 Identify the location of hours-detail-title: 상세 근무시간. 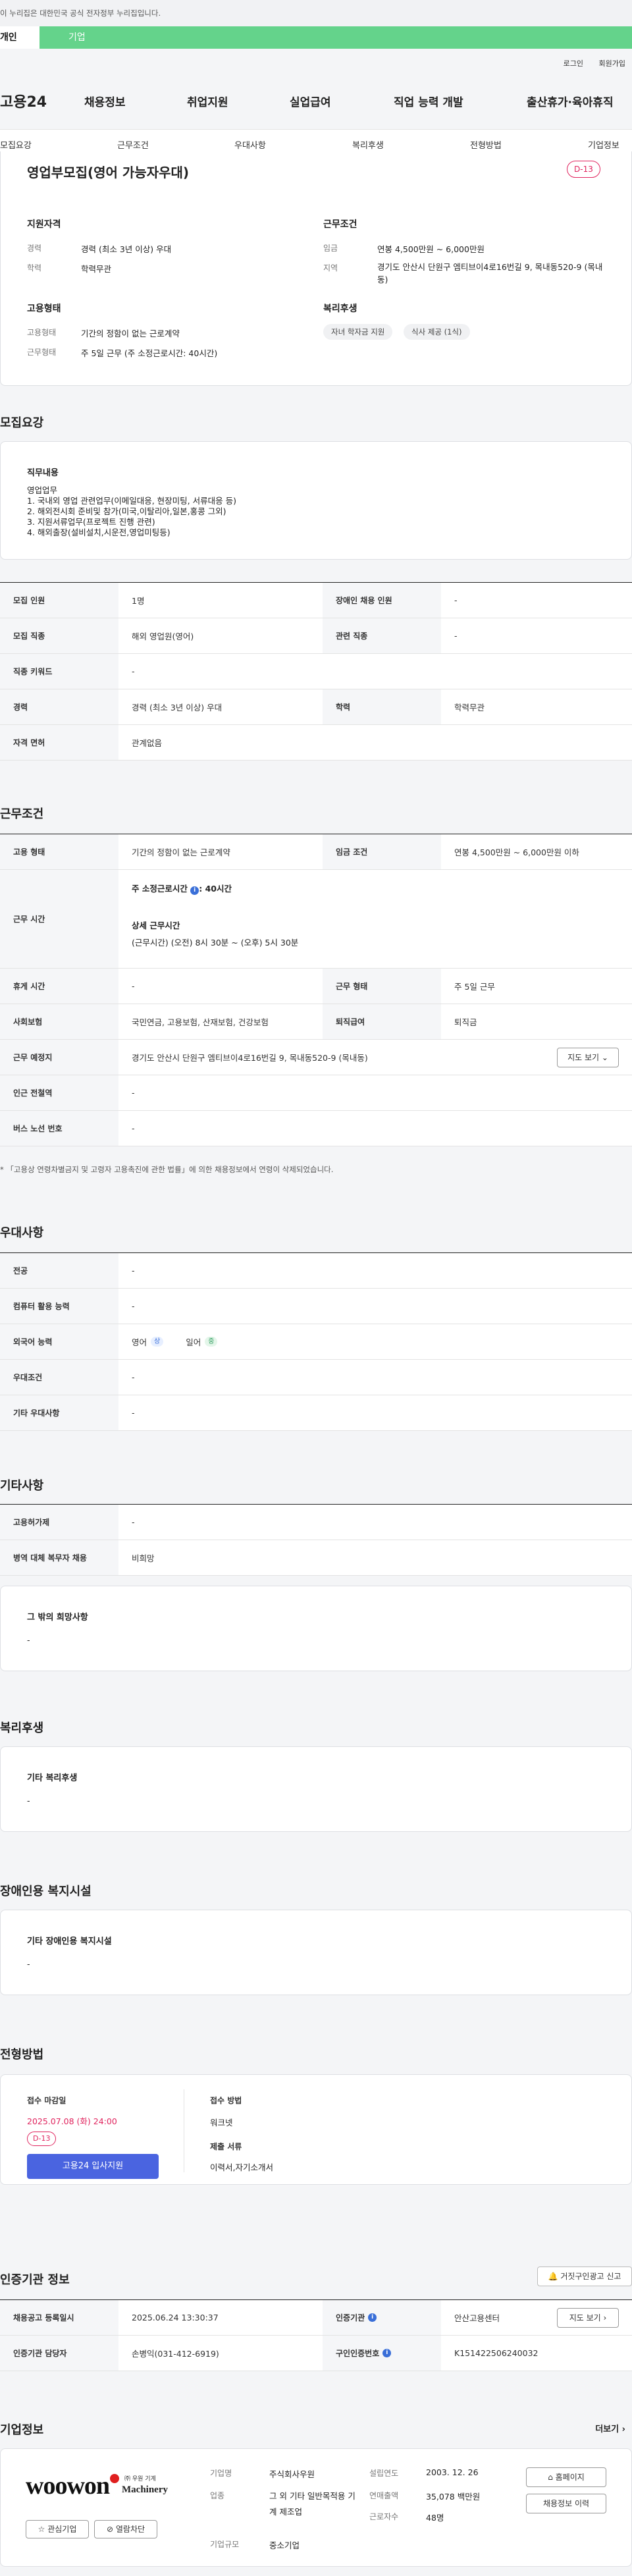
(156, 925).